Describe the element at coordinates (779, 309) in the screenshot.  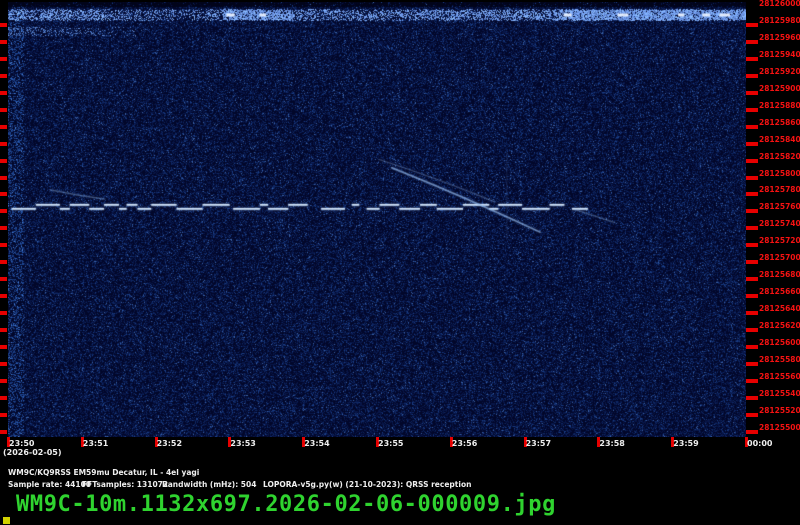
I see `freq-axis-label: 28125640` at that location.